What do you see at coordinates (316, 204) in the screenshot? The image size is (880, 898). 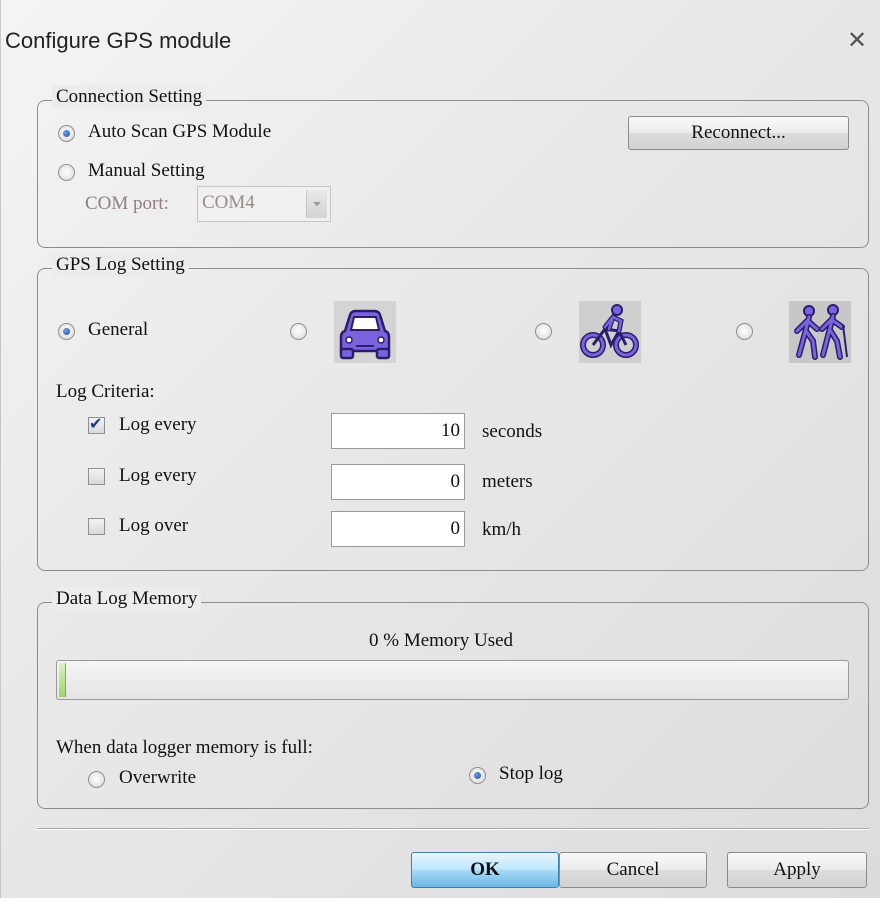 I see `chevron-down-icon` at bounding box center [316, 204].